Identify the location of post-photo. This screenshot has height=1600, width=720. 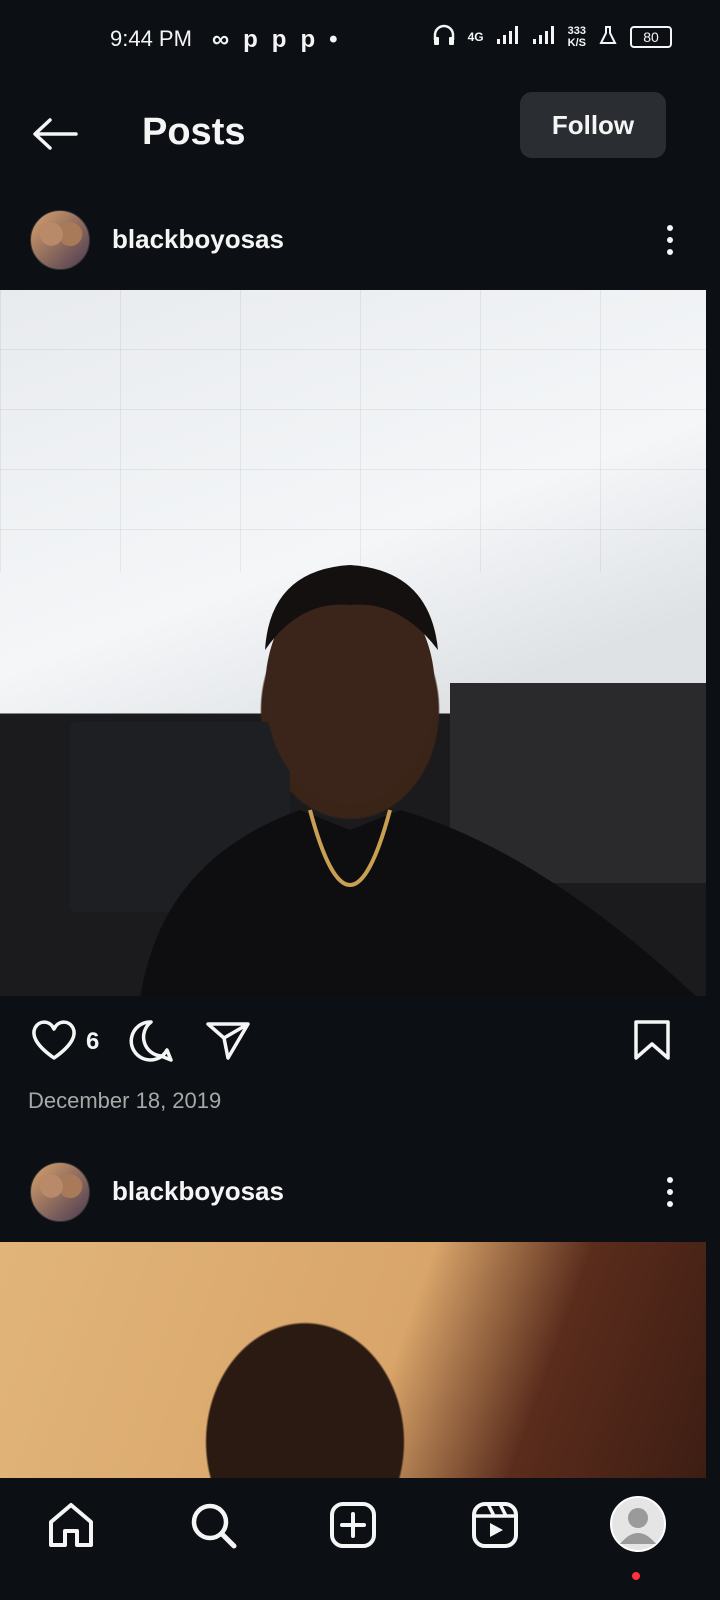
(353, 1362).